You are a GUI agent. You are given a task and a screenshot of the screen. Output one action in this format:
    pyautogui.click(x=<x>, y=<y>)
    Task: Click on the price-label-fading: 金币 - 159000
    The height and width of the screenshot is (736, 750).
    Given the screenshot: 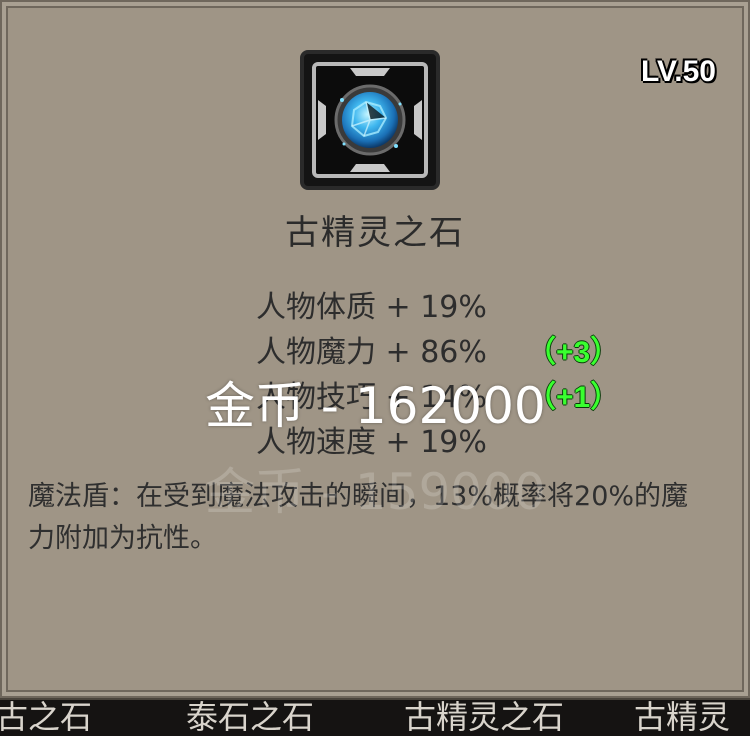 What is the action you would take?
    pyautogui.click(x=375, y=492)
    